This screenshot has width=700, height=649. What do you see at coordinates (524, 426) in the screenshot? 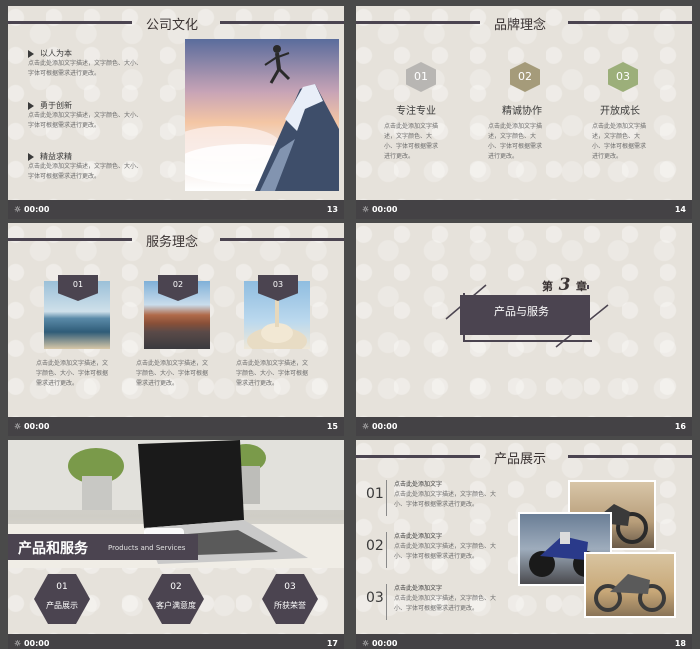
I see `footer-bar: ☼ 00:00 16` at bounding box center [524, 426].